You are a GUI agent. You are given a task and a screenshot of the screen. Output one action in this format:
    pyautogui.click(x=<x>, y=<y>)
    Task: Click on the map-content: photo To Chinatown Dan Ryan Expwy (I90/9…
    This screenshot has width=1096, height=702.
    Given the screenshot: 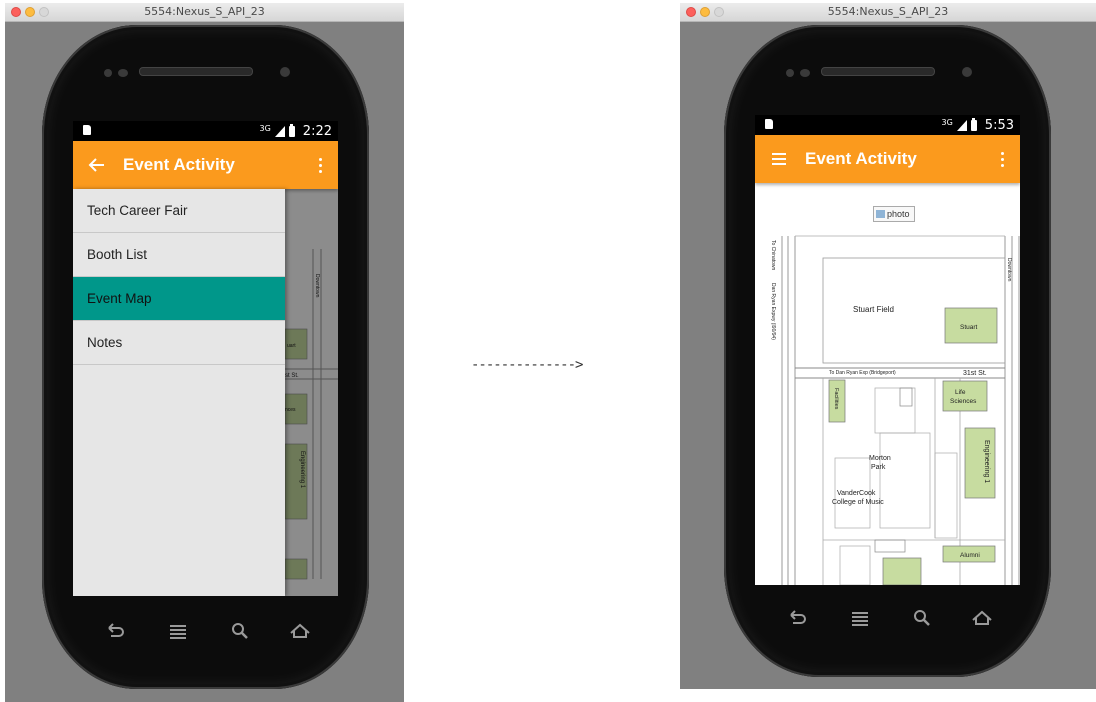 What is the action you would take?
    pyautogui.click(x=887, y=384)
    